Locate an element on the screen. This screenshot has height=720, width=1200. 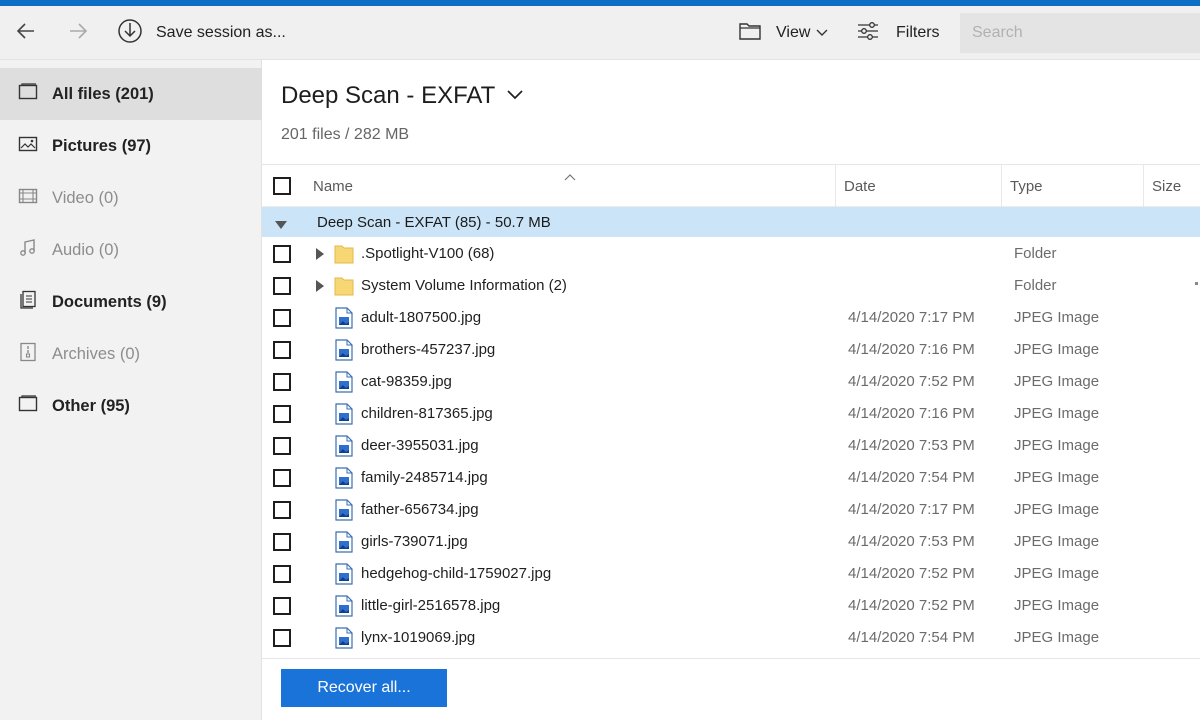
file-name: family-2485714.jpg is located at coordinates (424, 477).